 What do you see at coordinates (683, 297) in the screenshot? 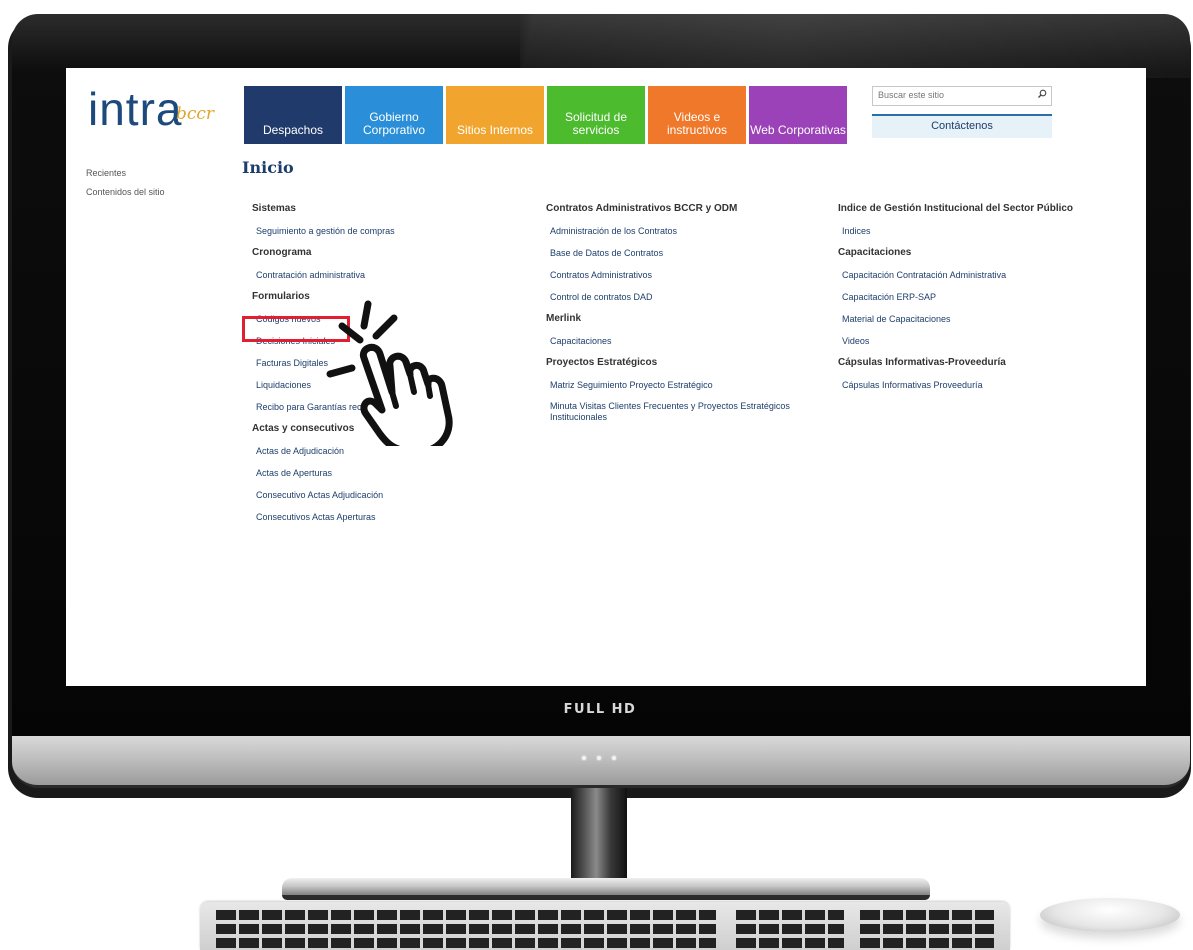
I see `link-item: Control de contratos DAD` at bounding box center [683, 297].